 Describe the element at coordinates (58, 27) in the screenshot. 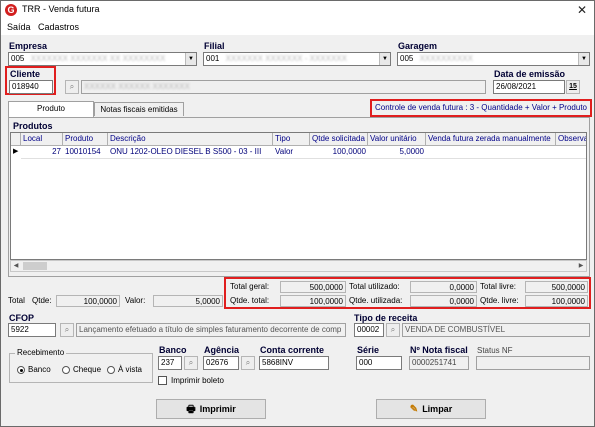

I see `menu-cadastros: Cadastros` at that location.